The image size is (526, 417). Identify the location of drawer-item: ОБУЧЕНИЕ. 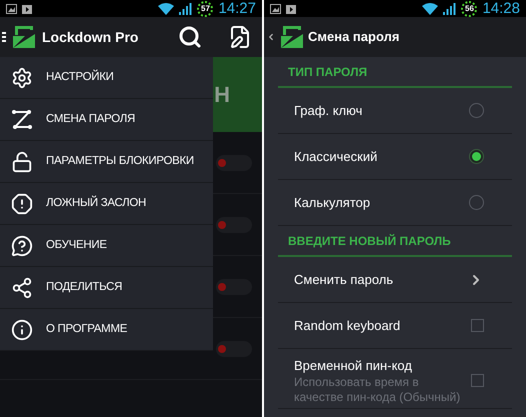
(106, 246).